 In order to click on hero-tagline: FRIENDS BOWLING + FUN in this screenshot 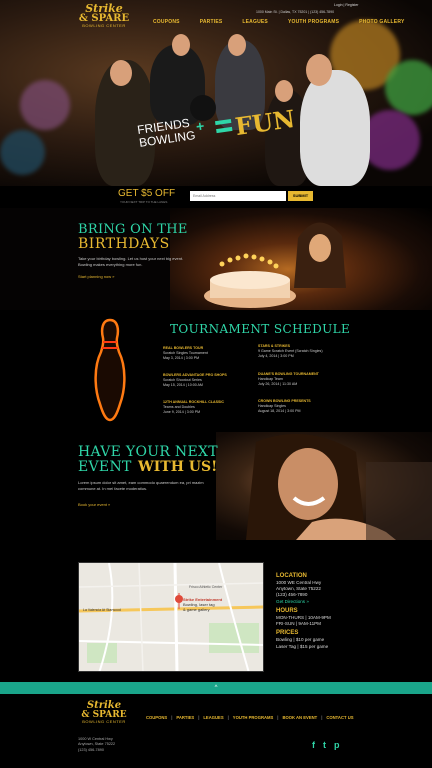, I will do `click(220, 131)`.